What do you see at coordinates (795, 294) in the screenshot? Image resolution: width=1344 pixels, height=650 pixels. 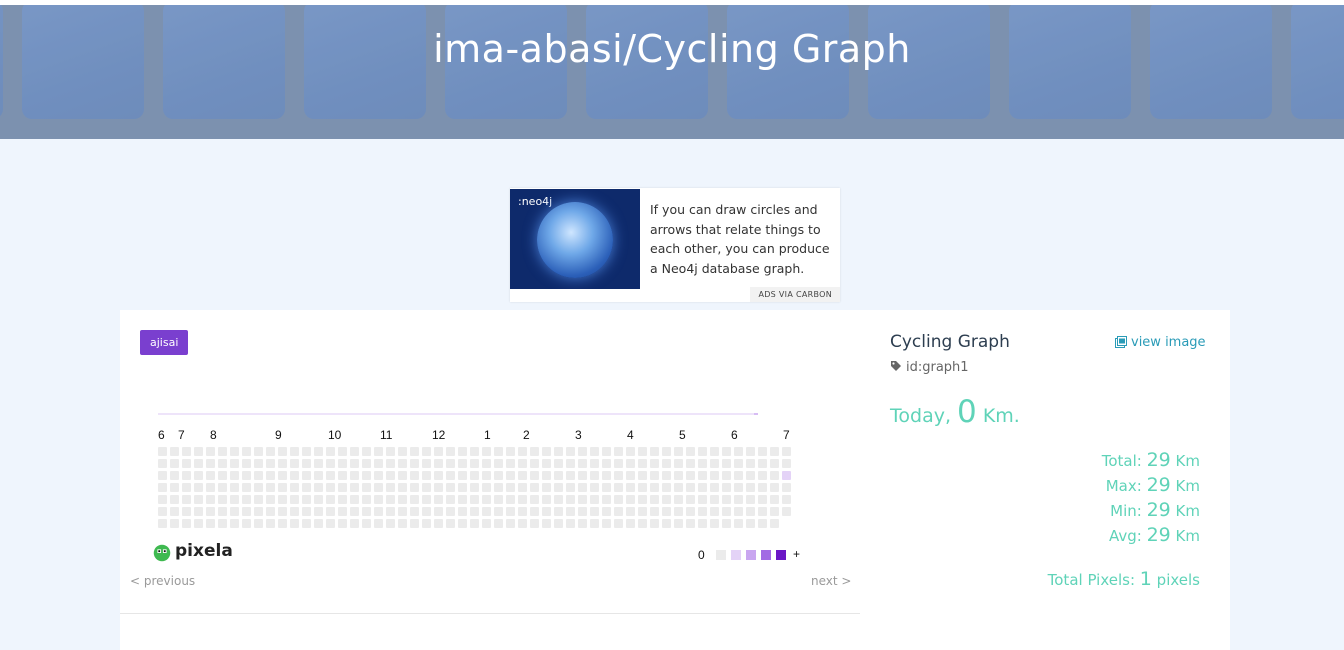 I see `ads-via-carbon-link: ADS VIA CARBON` at bounding box center [795, 294].